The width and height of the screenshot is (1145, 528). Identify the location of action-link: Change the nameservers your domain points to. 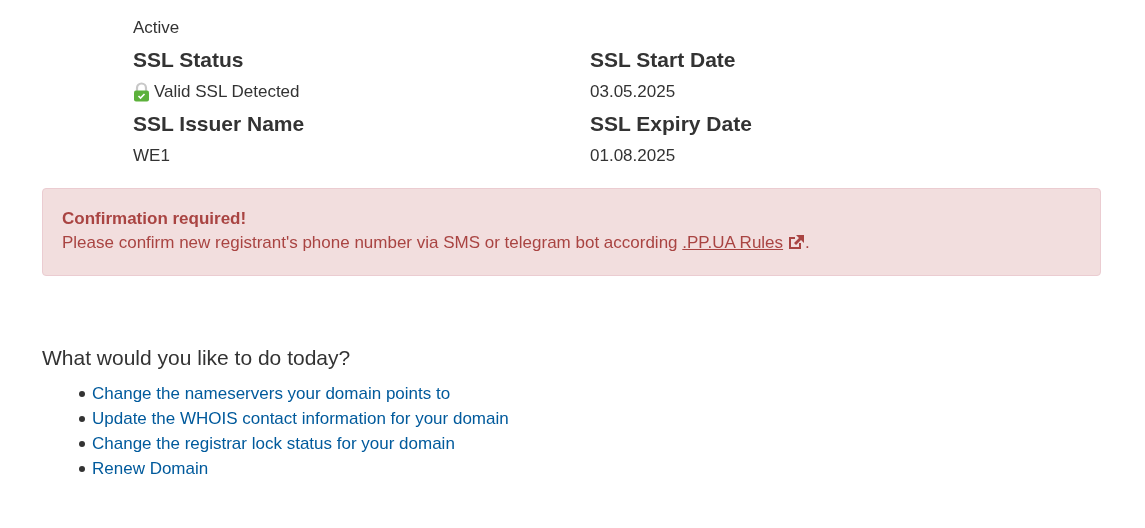
(271, 393).